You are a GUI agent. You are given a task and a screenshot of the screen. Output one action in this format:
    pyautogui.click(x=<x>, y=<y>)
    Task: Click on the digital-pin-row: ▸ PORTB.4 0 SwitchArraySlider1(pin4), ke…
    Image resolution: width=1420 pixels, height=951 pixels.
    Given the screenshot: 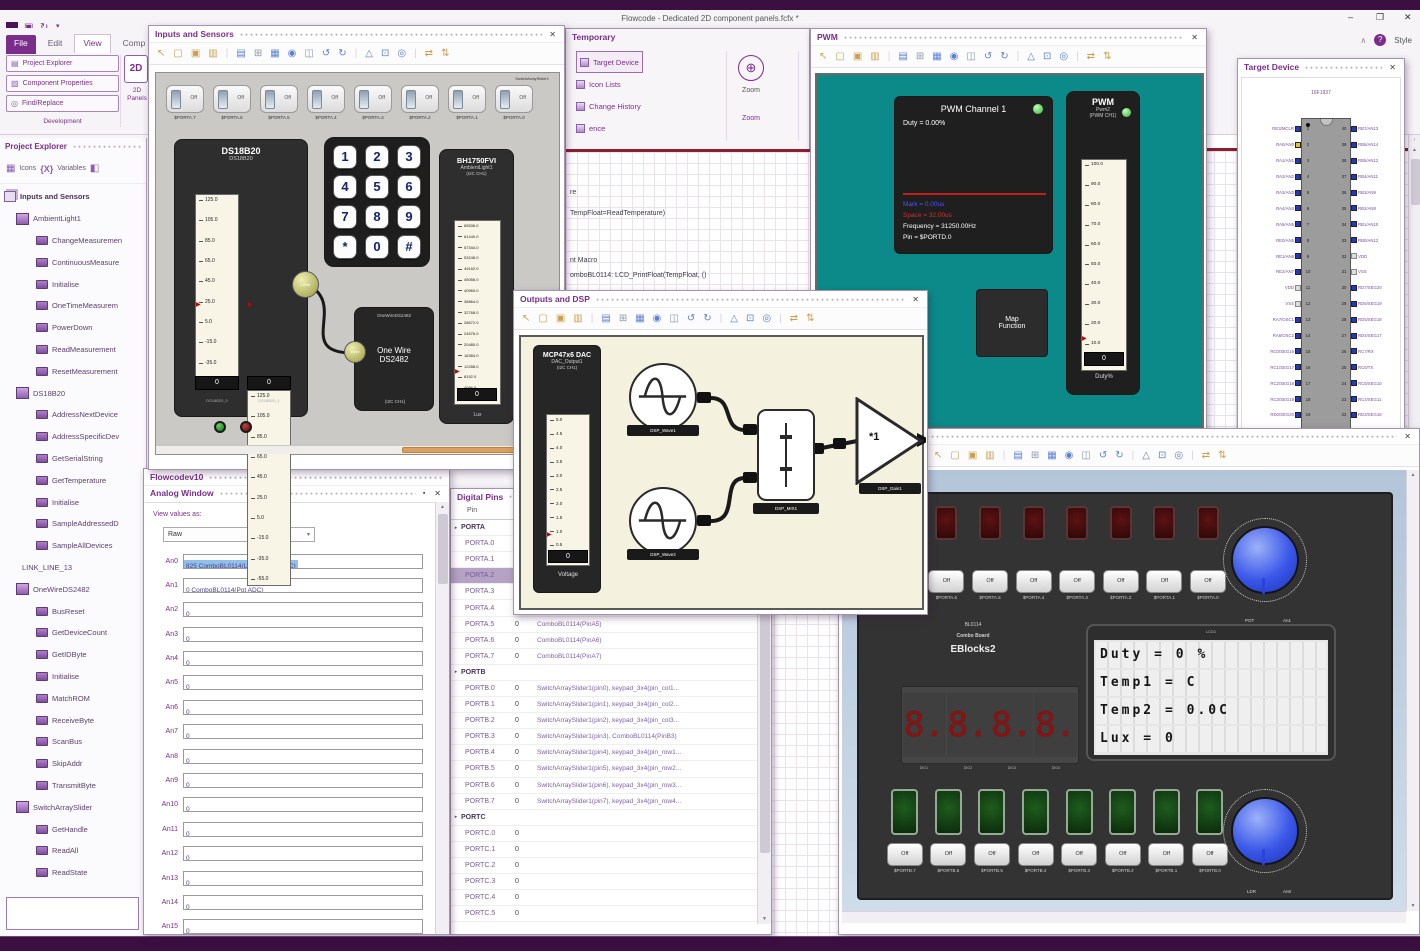 What is the action you would take?
    pyautogui.click(x=604, y=753)
    